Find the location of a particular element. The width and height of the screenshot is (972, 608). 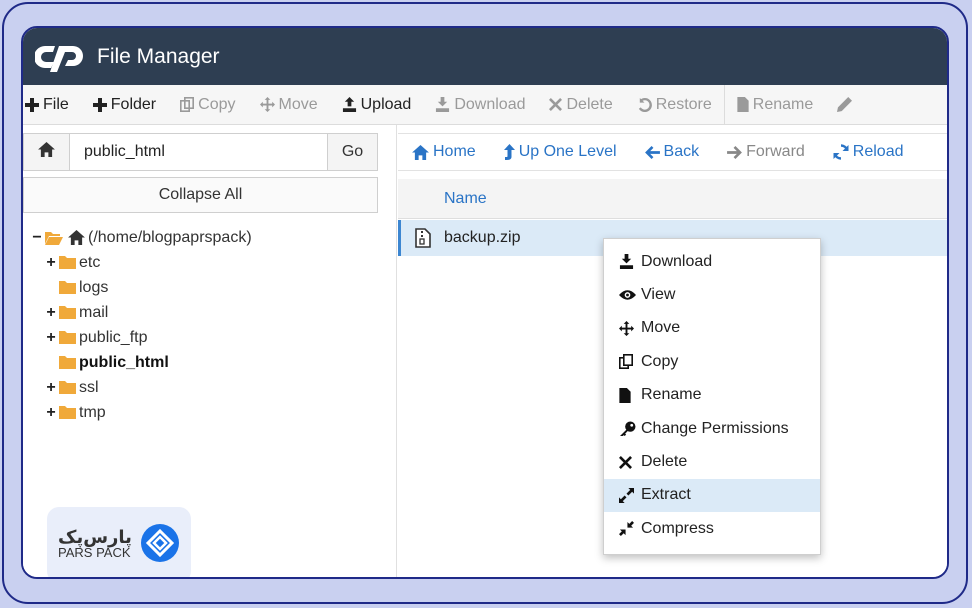

parspack-logo: پارس‌پک PARS PACK is located at coordinates (119, 542).